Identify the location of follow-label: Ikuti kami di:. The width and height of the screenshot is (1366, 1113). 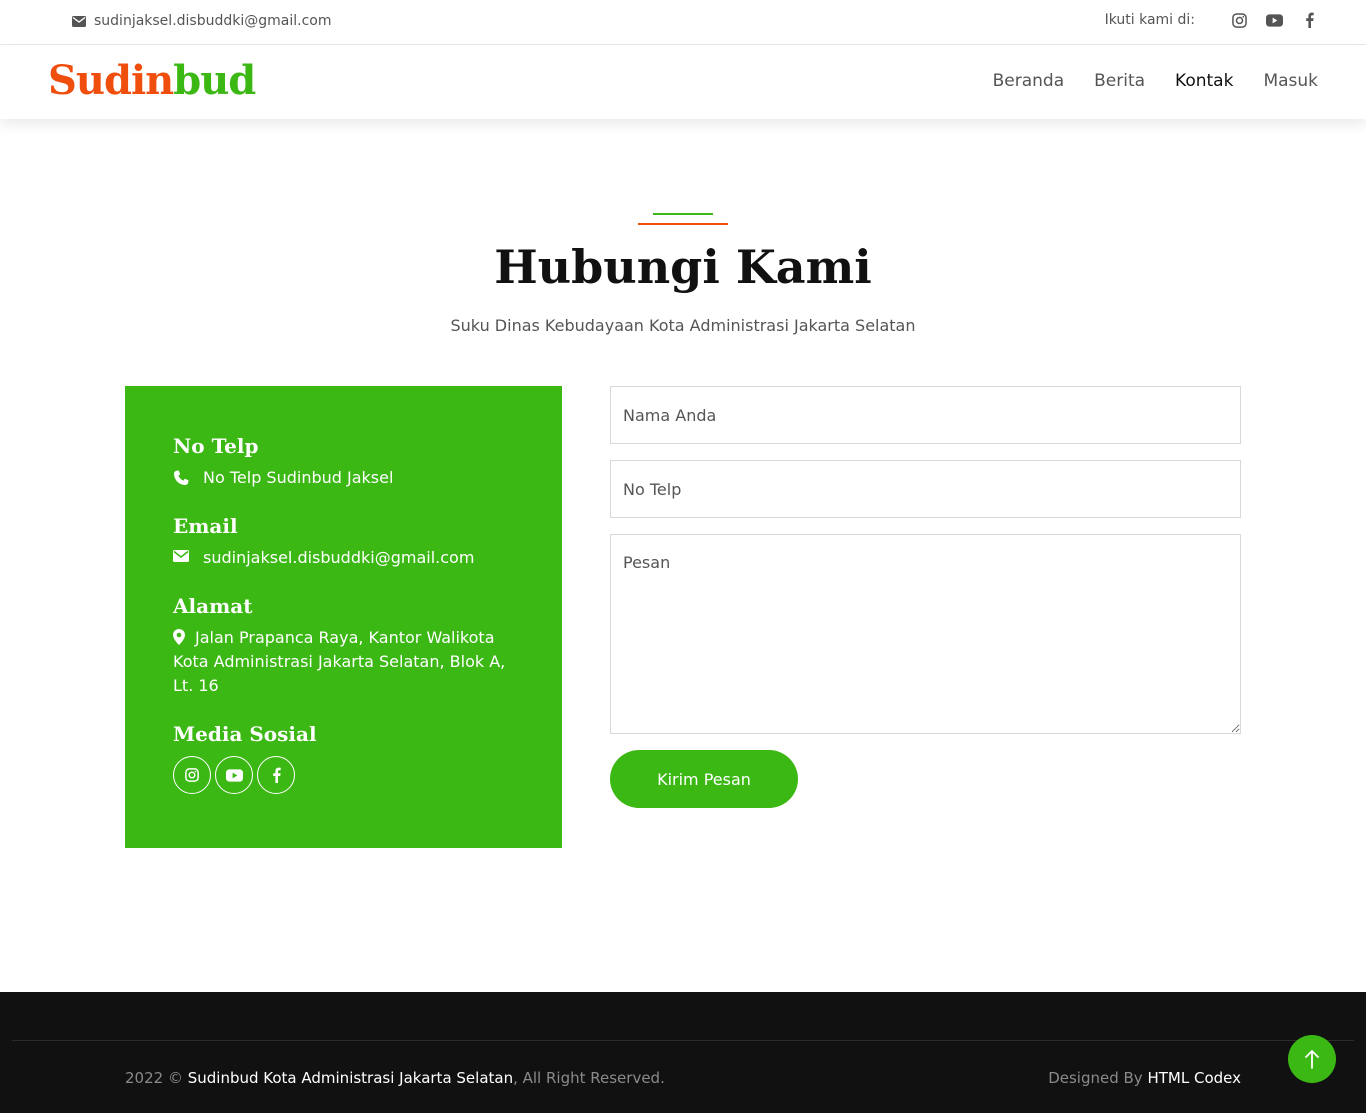
(1149, 20).